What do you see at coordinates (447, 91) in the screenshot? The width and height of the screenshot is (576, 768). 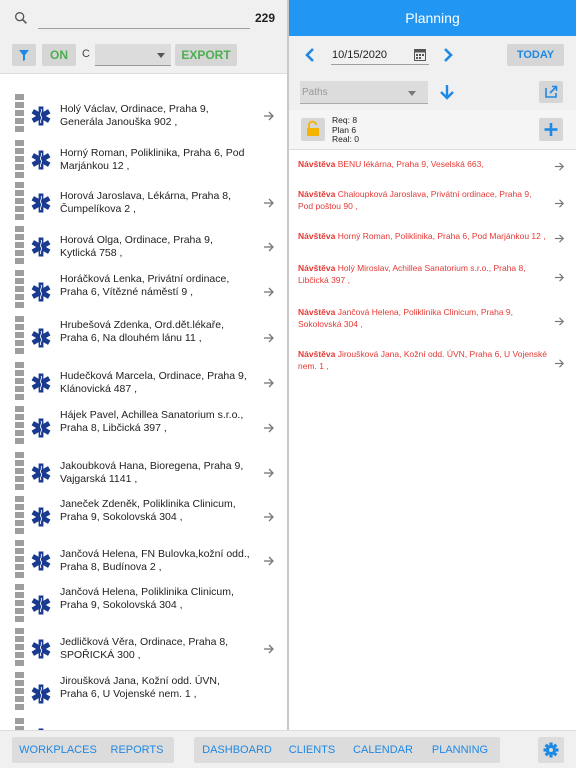 I see `arrow-down-icon` at bounding box center [447, 91].